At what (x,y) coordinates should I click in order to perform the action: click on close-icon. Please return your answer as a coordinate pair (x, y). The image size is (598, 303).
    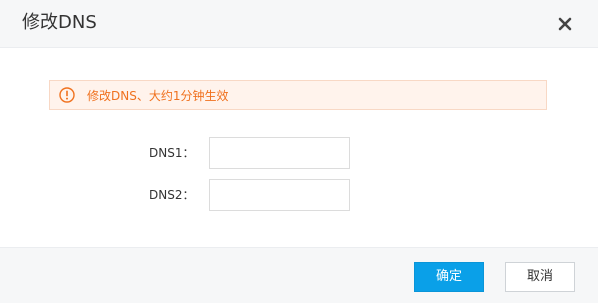
    Looking at the image, I should click on (565, 24).